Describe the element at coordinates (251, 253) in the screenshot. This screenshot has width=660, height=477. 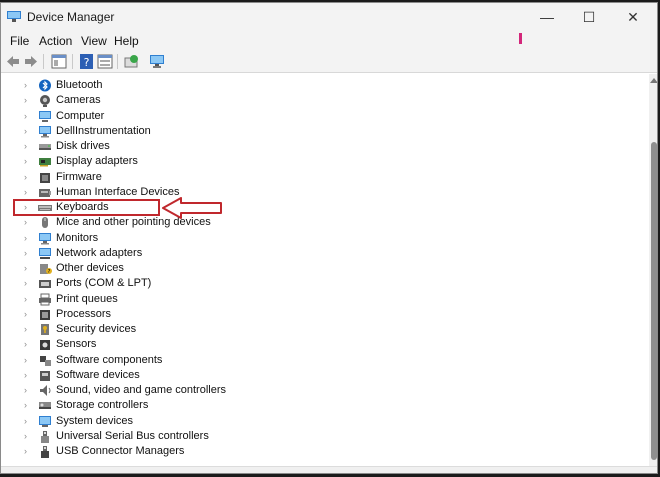
I see `device-category-network-adapters: › Network adapters` at that location.